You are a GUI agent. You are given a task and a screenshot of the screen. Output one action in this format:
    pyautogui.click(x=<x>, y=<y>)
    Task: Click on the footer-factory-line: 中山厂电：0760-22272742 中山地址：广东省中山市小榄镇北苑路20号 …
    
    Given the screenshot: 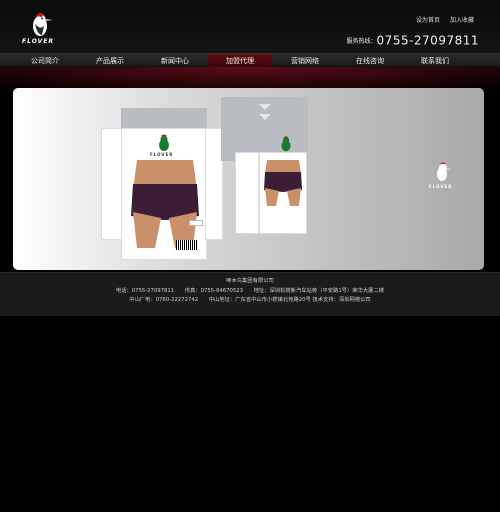 What is the action you would take?
    pyautogui.click(x=250, y=300)
    